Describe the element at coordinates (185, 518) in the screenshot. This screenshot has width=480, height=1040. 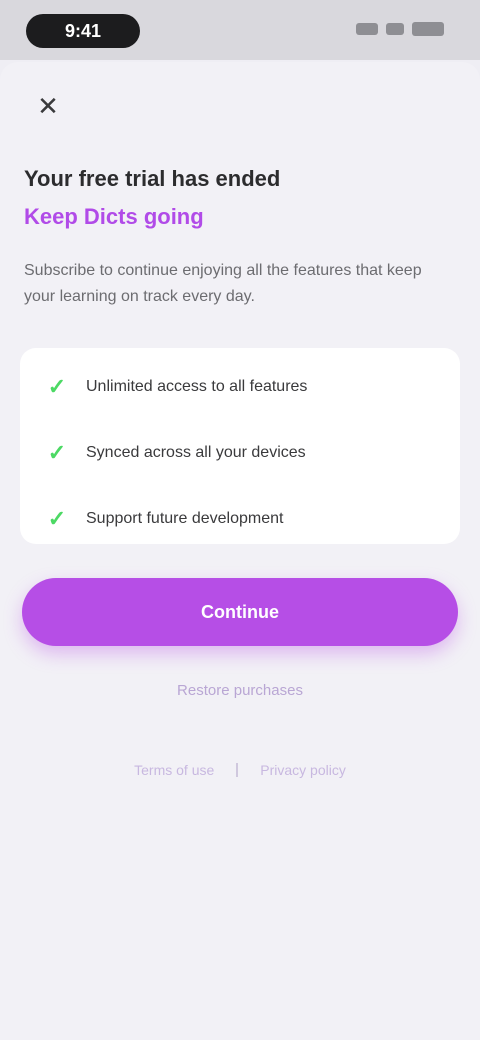
I see `feature-text: Support future development` at that location.